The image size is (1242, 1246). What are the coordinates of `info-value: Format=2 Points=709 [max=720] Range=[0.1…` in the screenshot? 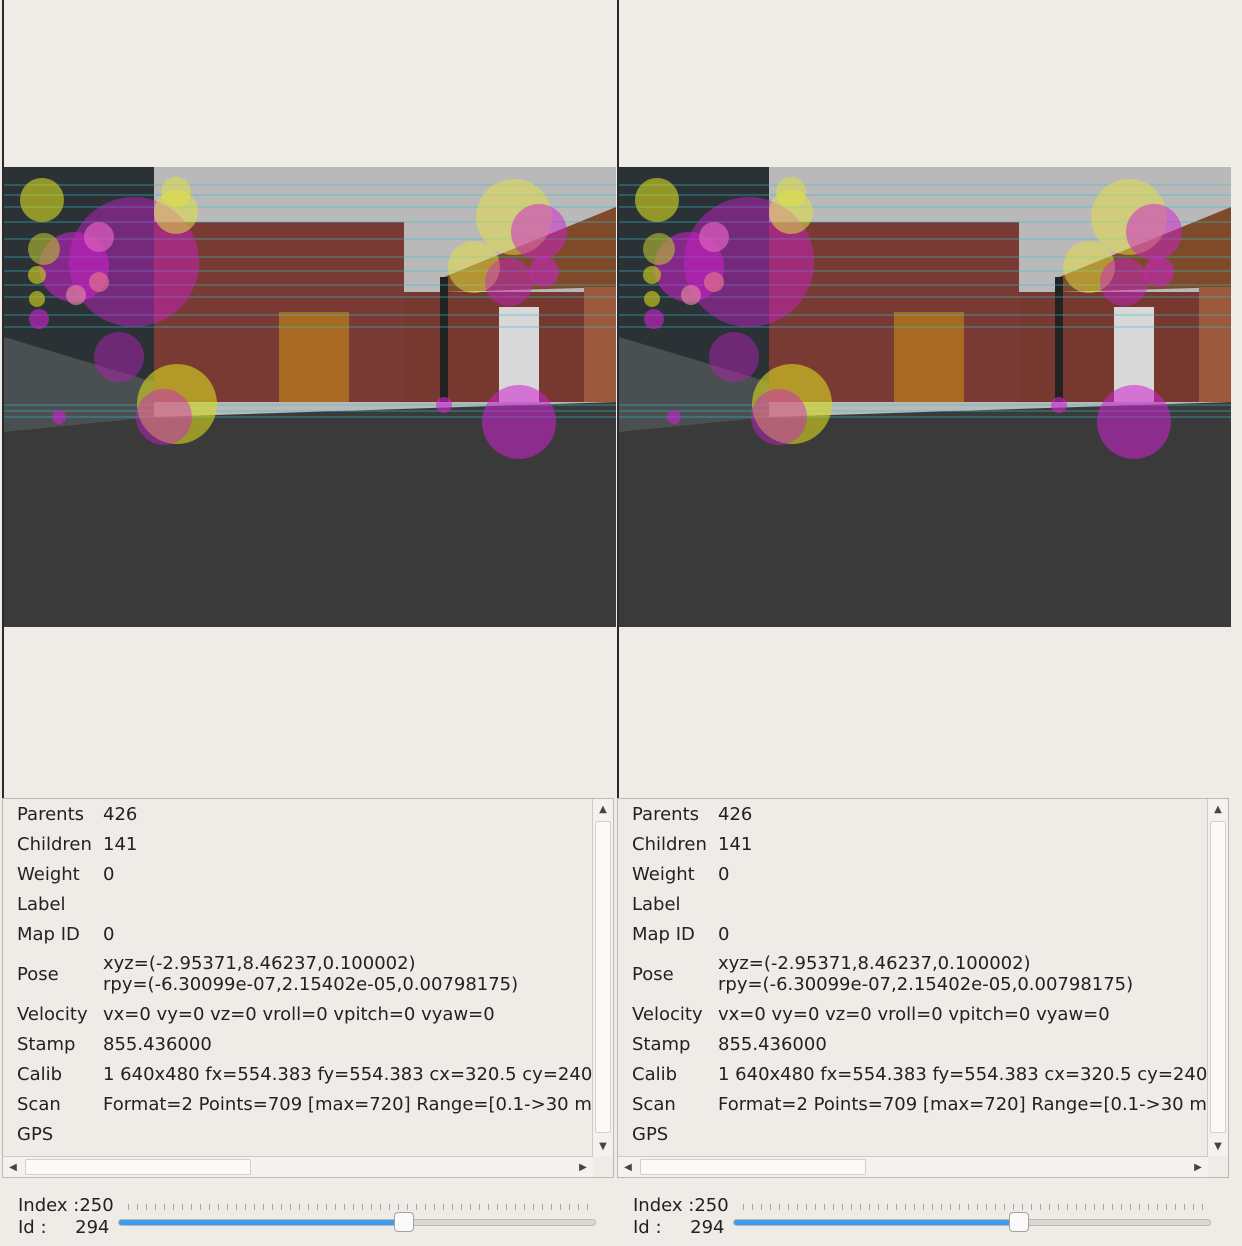 It's located at (347, 1104).